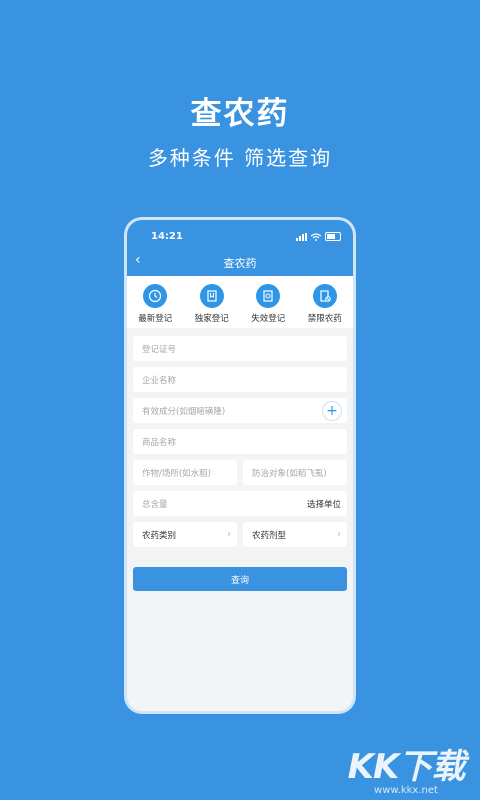 The image size is (480, 800). Describe the element at coordinates (240, 158) in the screenshot. I see `hero-subtitle: 多种条件 筛选查询` at that location.